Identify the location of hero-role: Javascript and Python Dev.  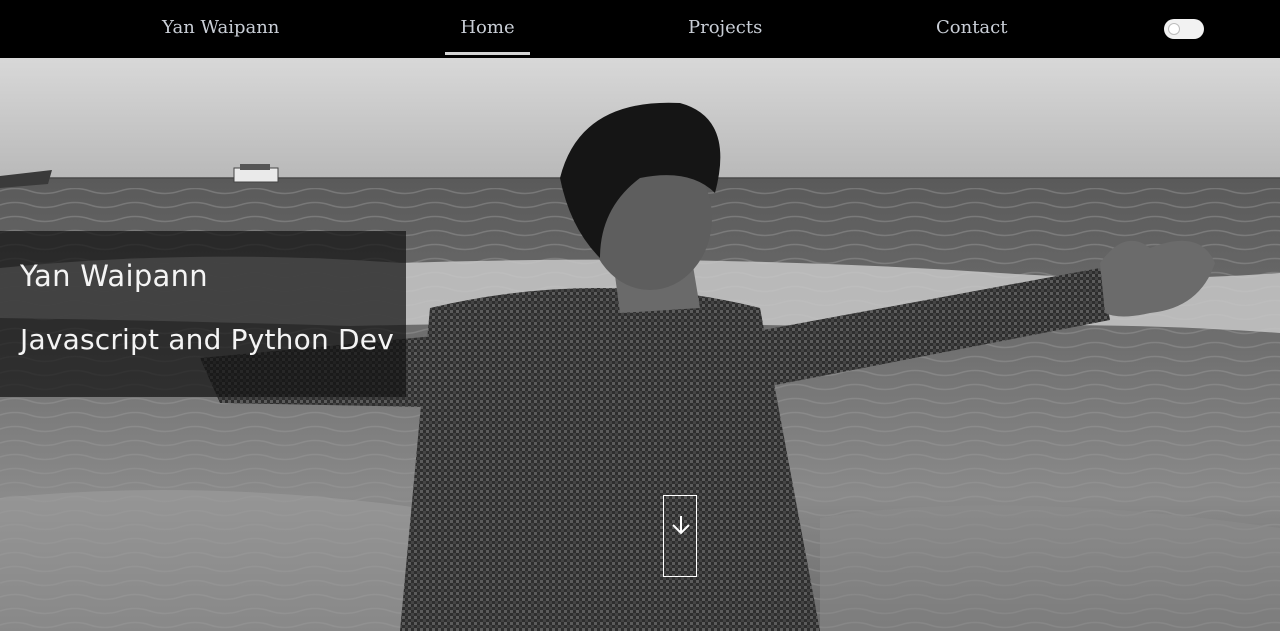
(207, 339).